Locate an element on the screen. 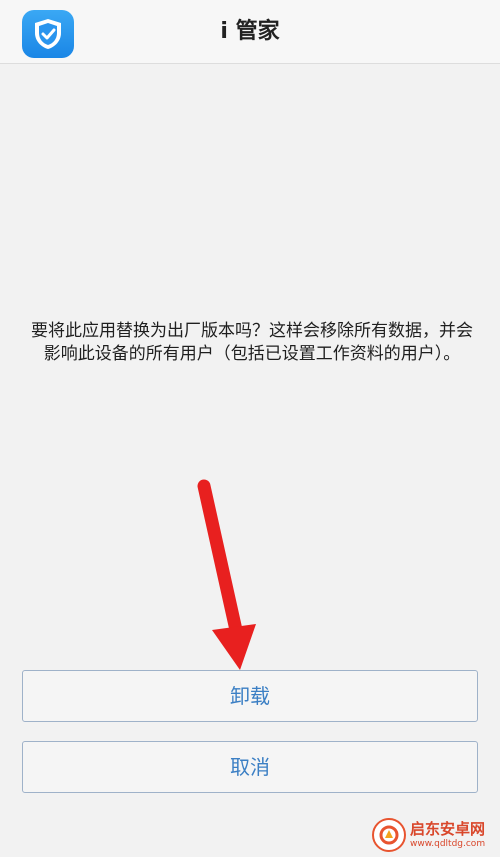 This screenshot has width=500, height=857. cancel-button: 取消 is located at coordinates (250, 767).